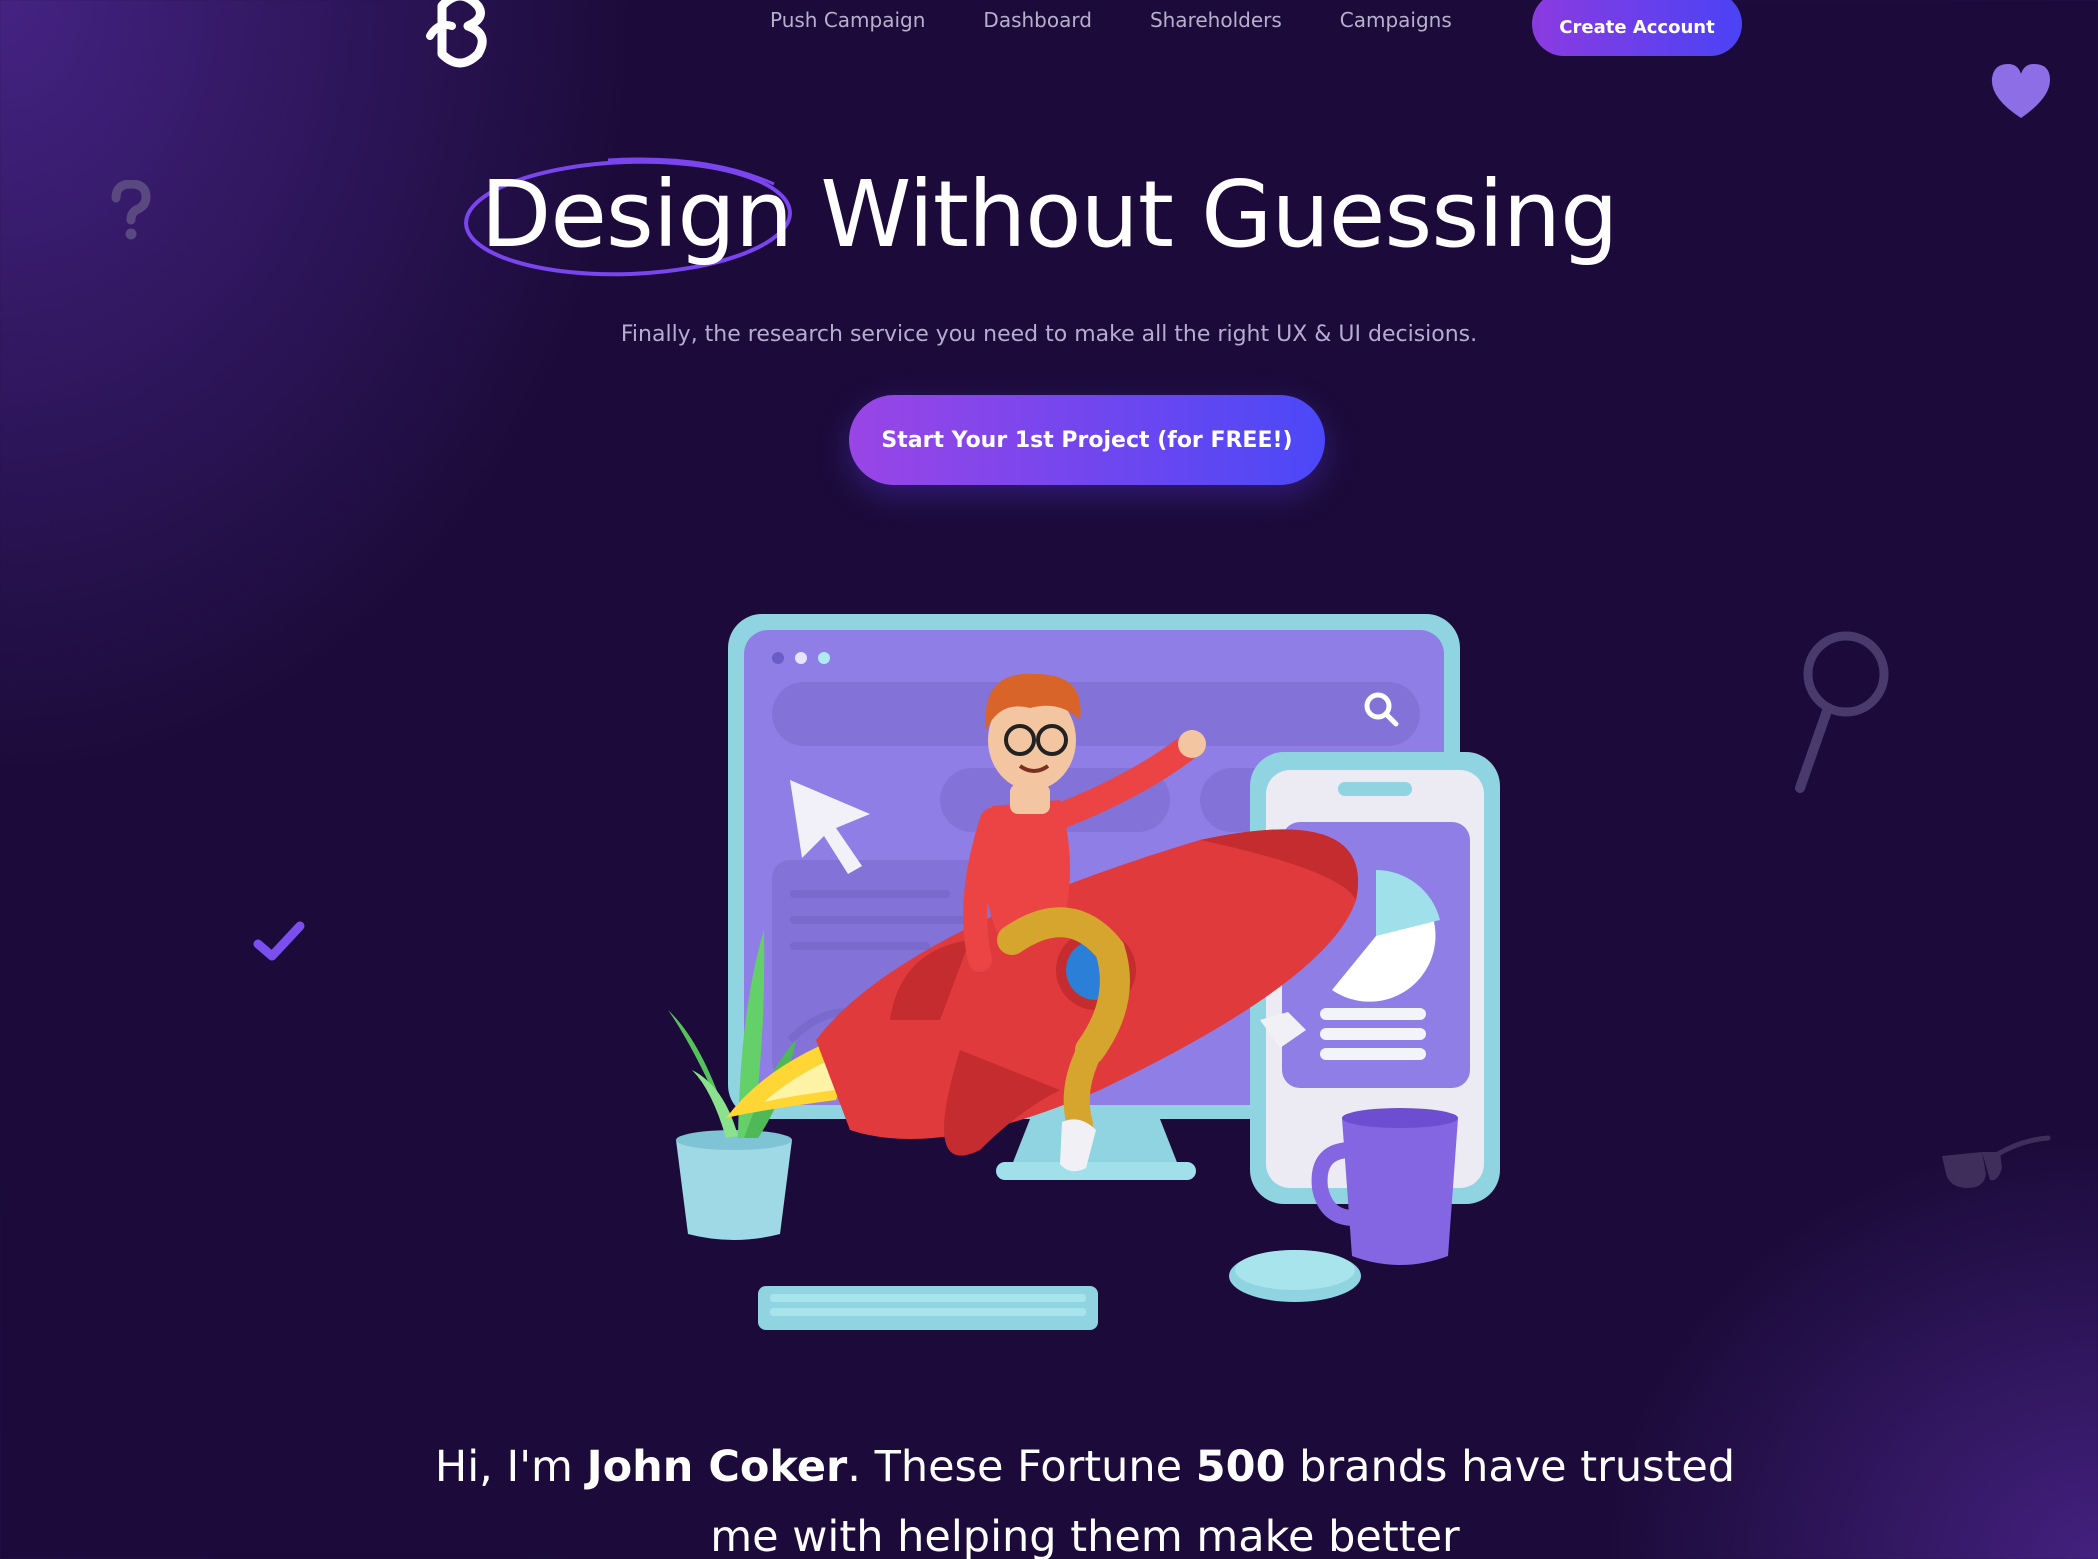  Describe the element at coordinates (1087, 440) in the screenshot. I see `start-project-button: Start Your 1st Project (for FREE!)` at that location.